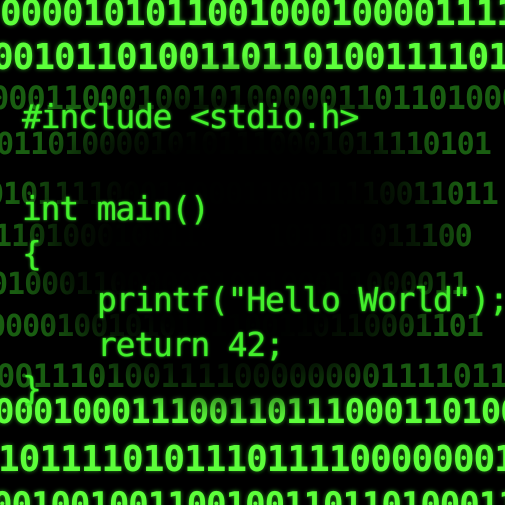 The height and width of the screenshot is (505, 505). Describe the element at coordinates (301, 299) in the screenshot. I see `printf-line: printf("Hello World");` at that location.